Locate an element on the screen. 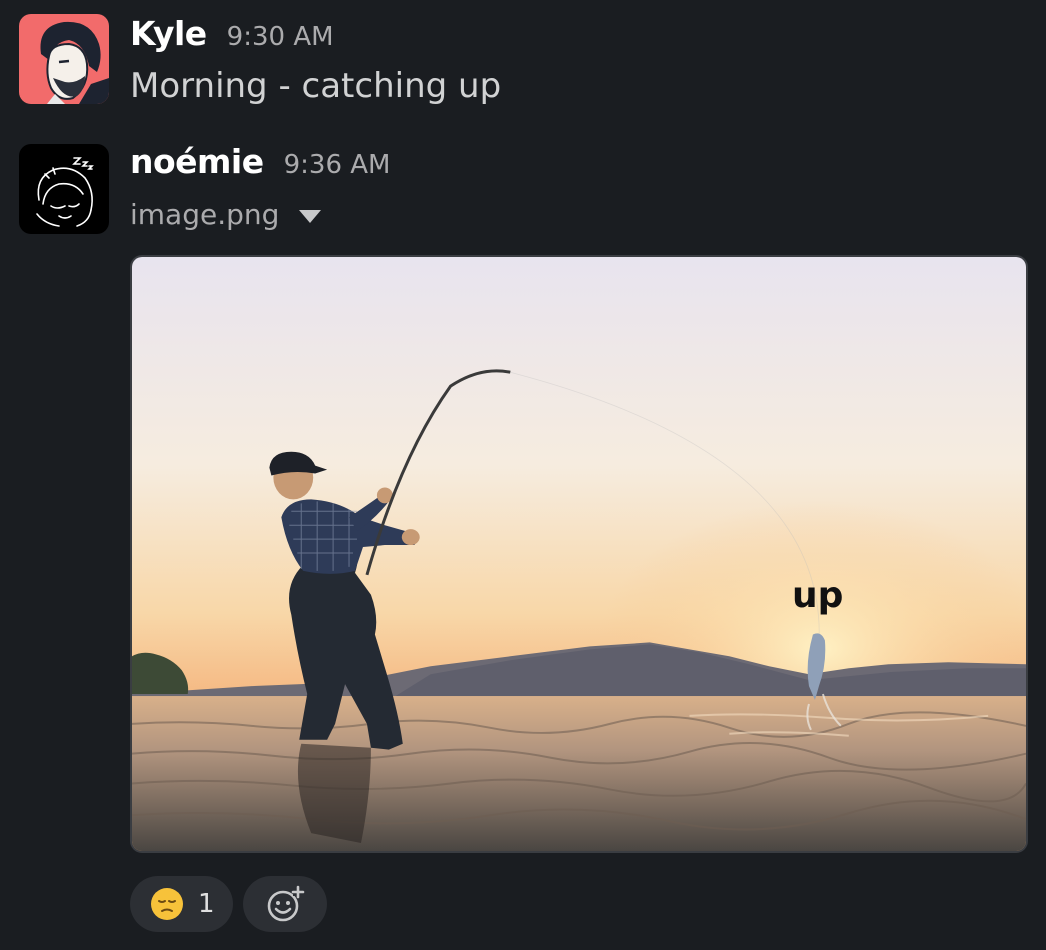 This screenshot has width=1046, height=950. kyle-avatar-icon is located at coordinates (64, 59).